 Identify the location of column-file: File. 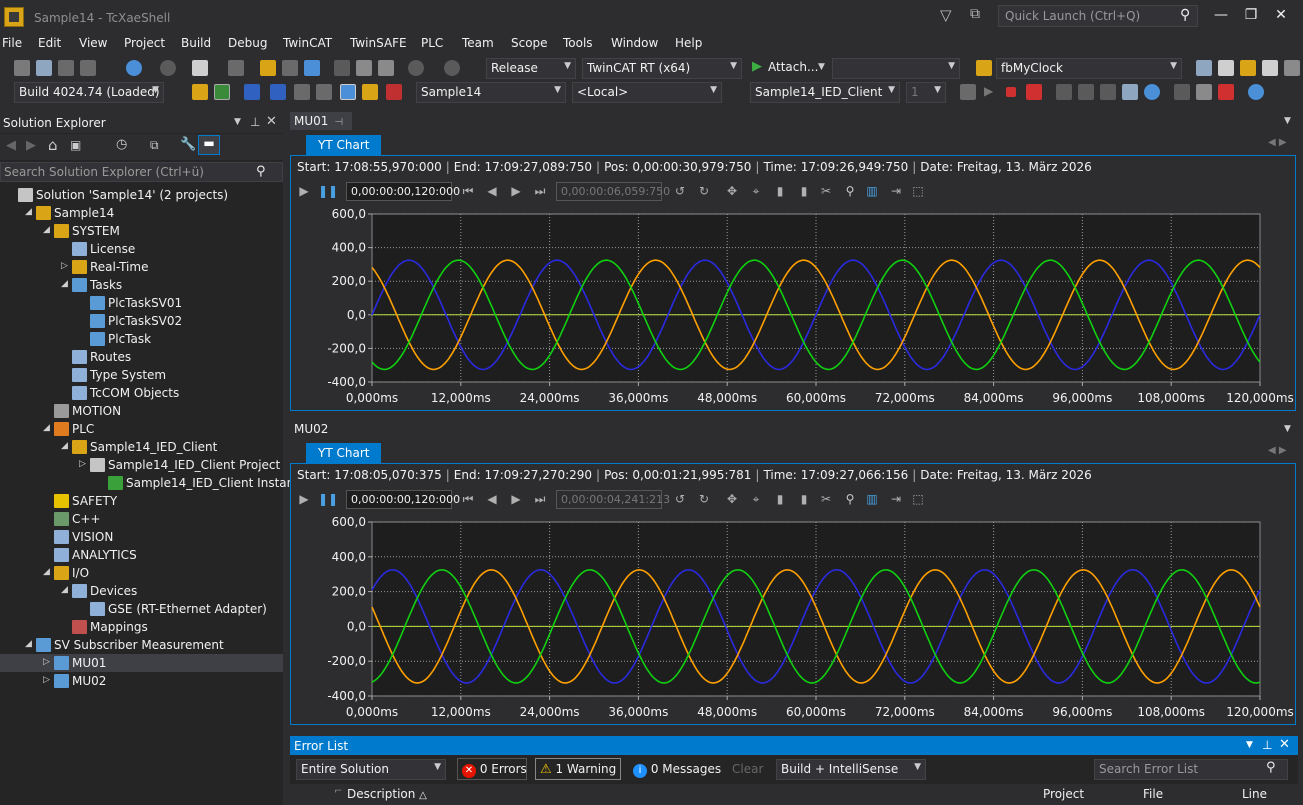
(1153, 794).